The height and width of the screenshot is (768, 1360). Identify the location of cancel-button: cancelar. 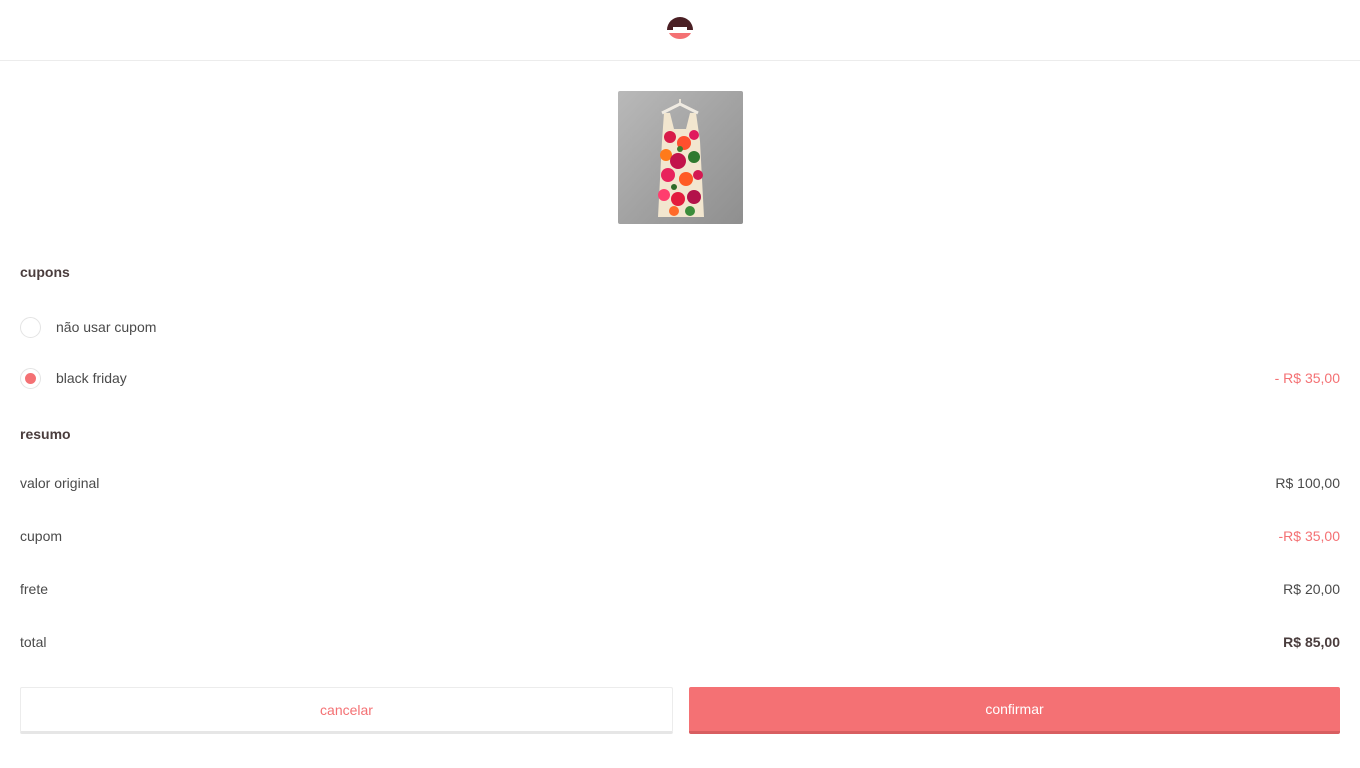
(346, 710).